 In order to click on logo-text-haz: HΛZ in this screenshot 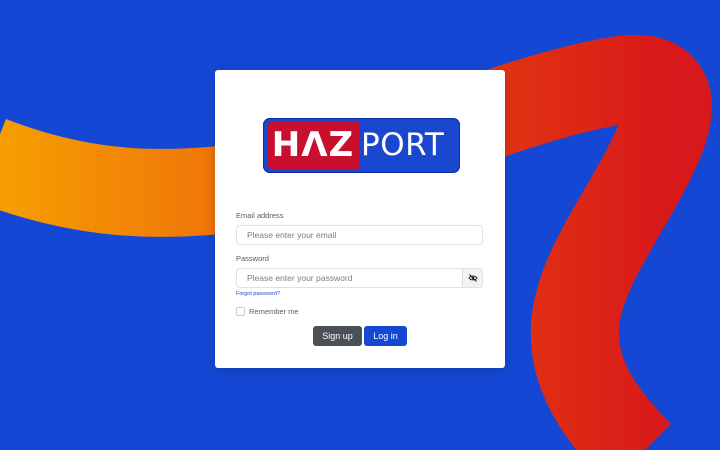, I will do `click(313, 145)`.